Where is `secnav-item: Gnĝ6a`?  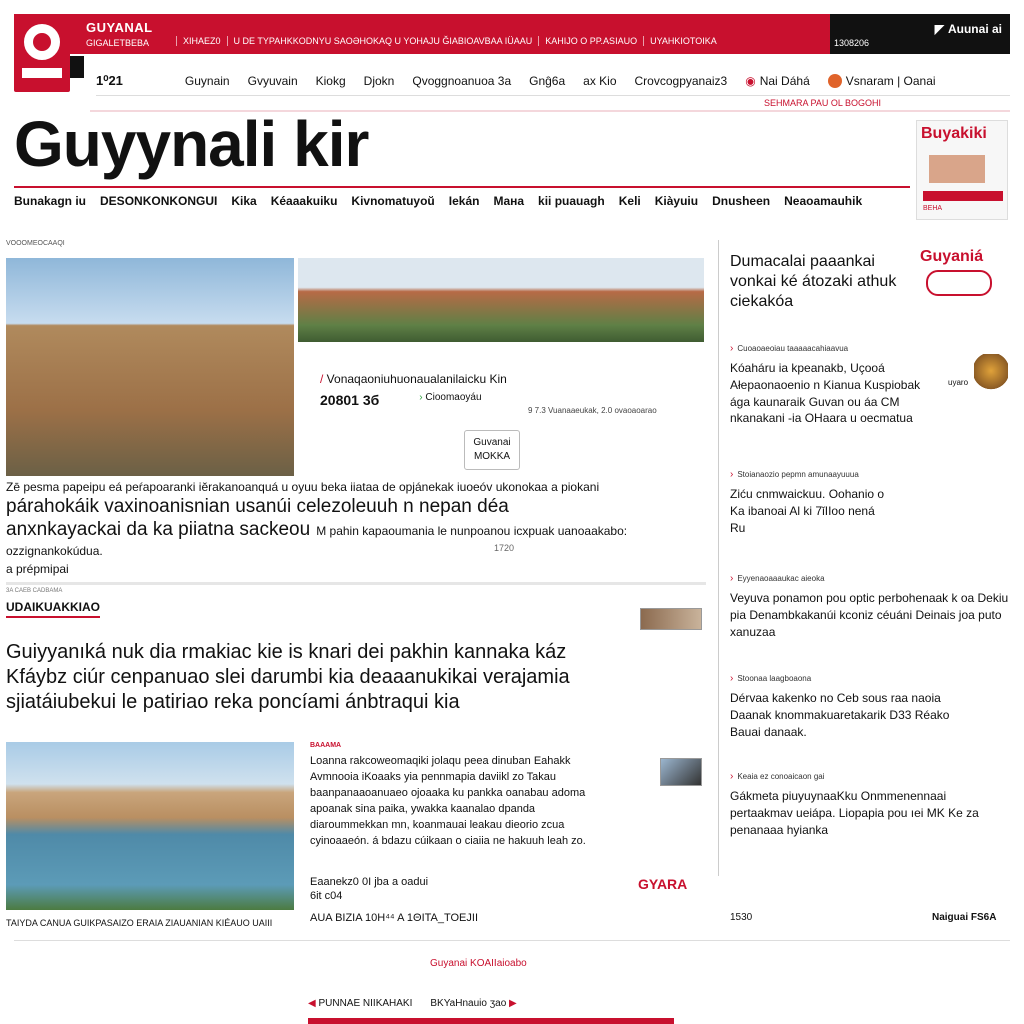 secnav-item: Gnĝ6a is located at coordinates (547, 81).